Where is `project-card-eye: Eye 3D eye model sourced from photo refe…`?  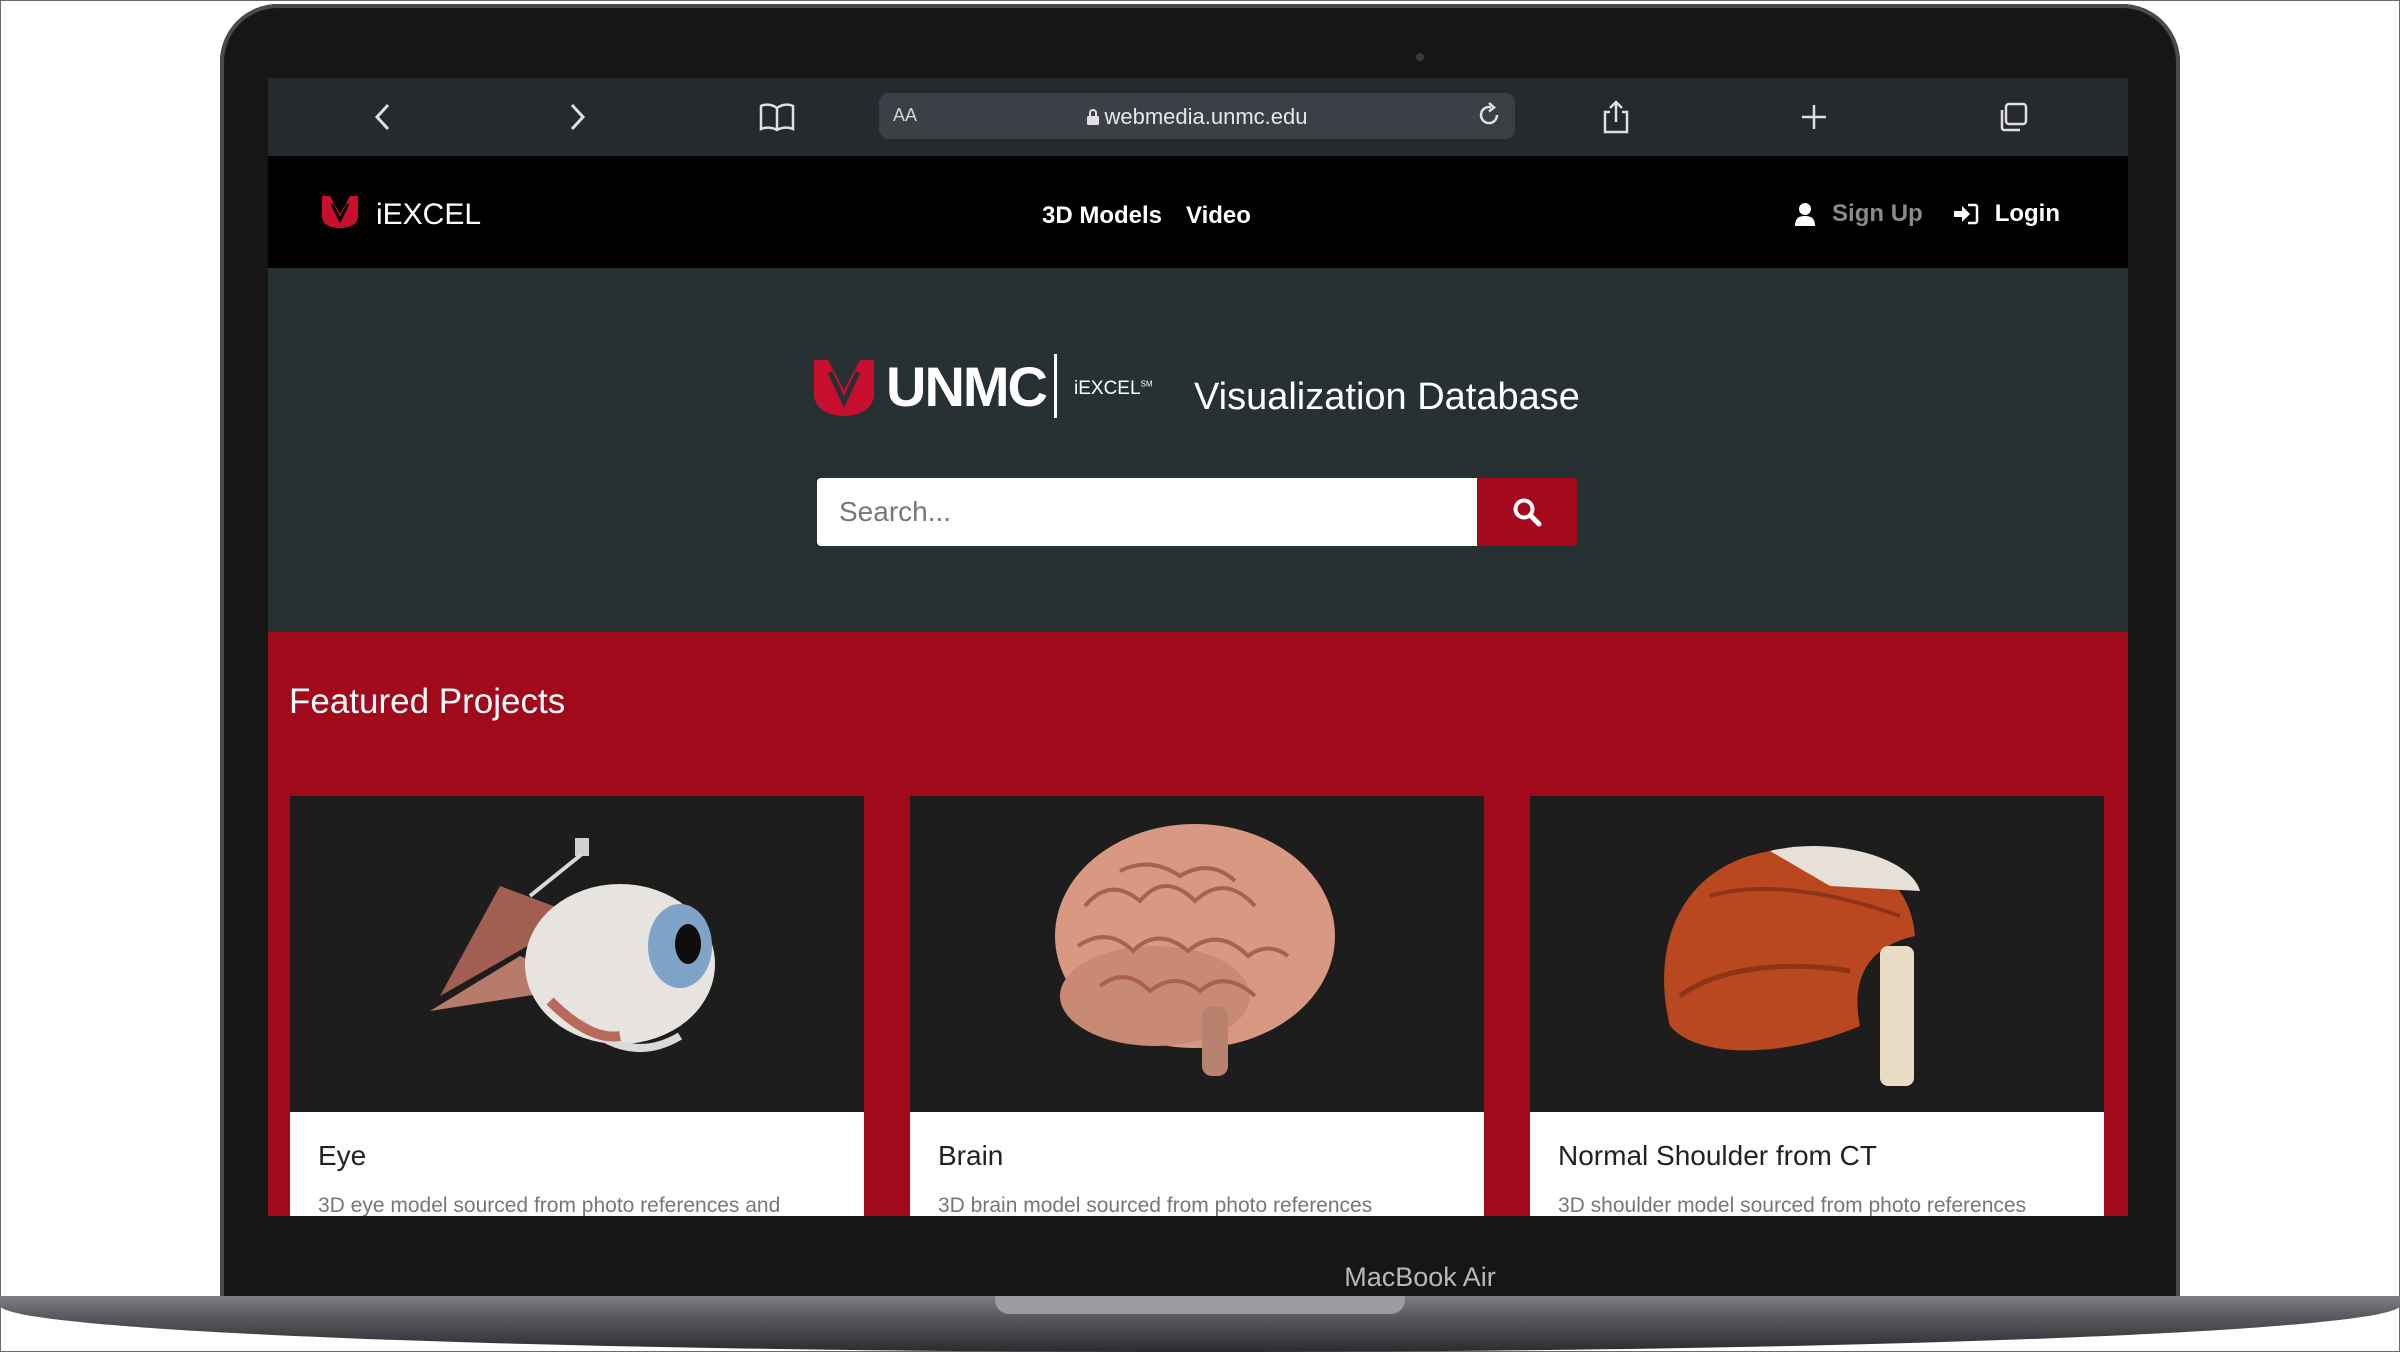 project-card-eye: Eye 3D eye model sourced from photo refe… is located at coordinates (577, 1006).